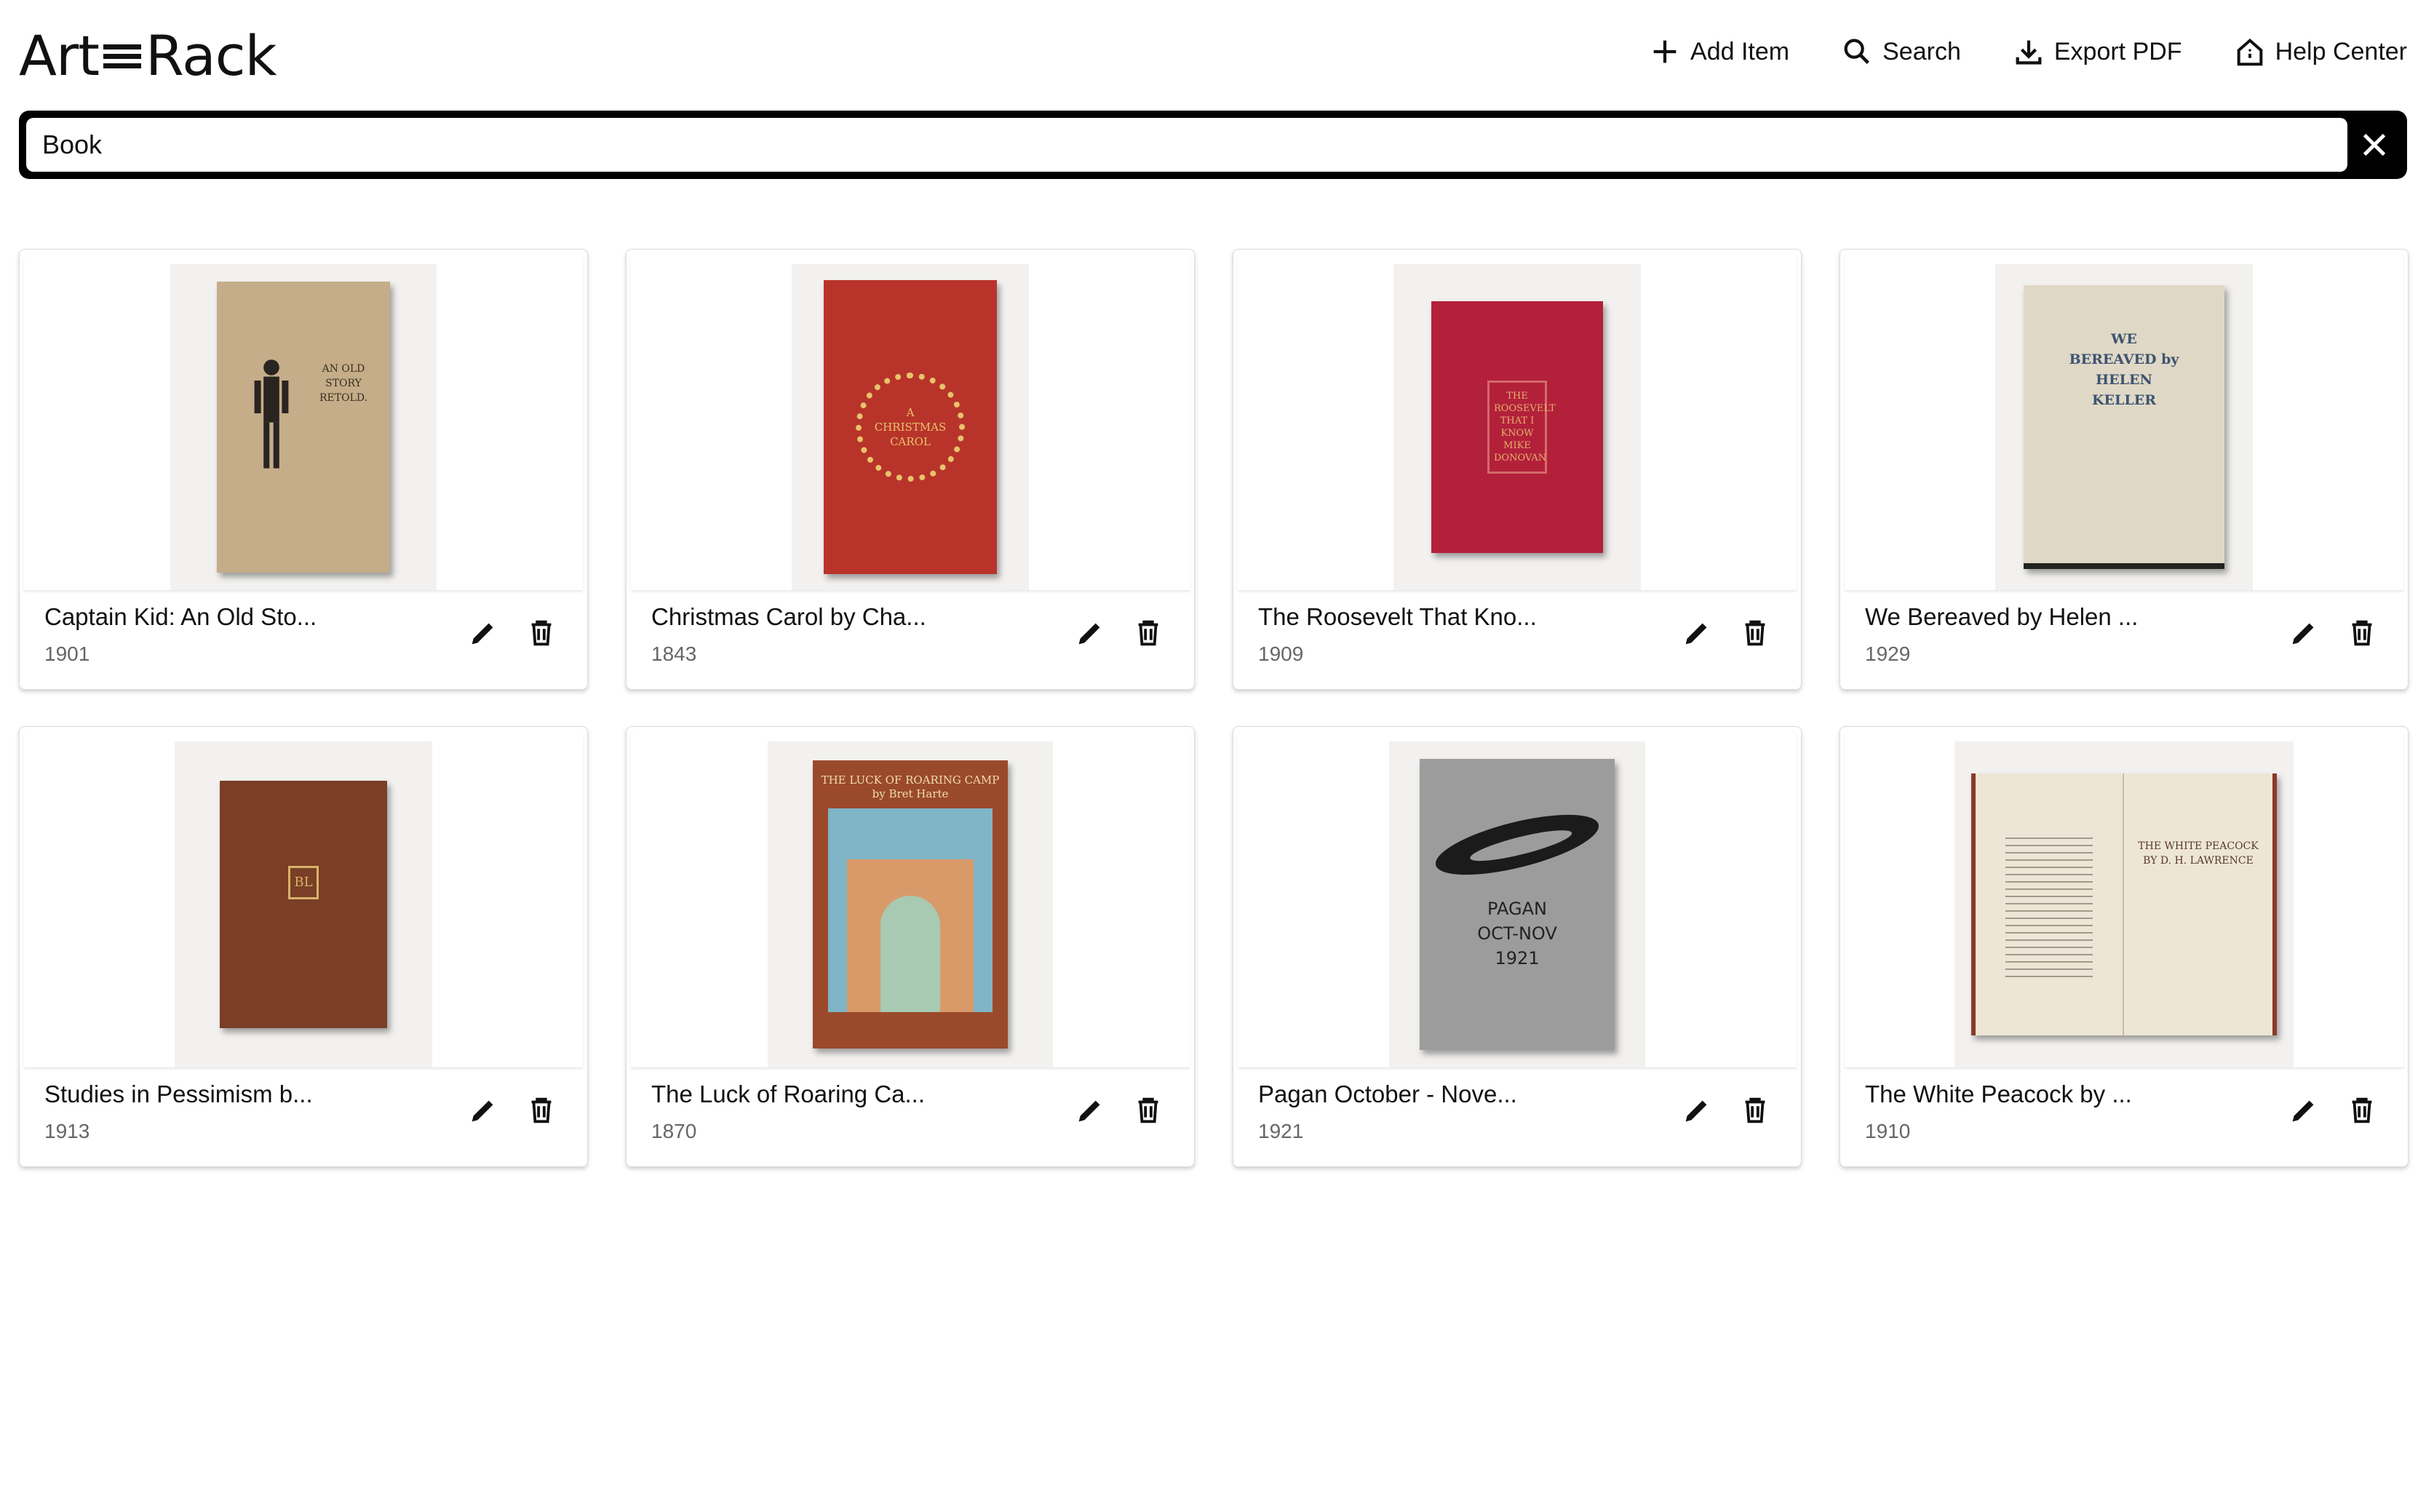 Image resolution: width=2426 pixels, height=1512 pixels. Describe the element at coordinates (1281, 1131) in the screenshot. I see `item-year: 1921` at that location.